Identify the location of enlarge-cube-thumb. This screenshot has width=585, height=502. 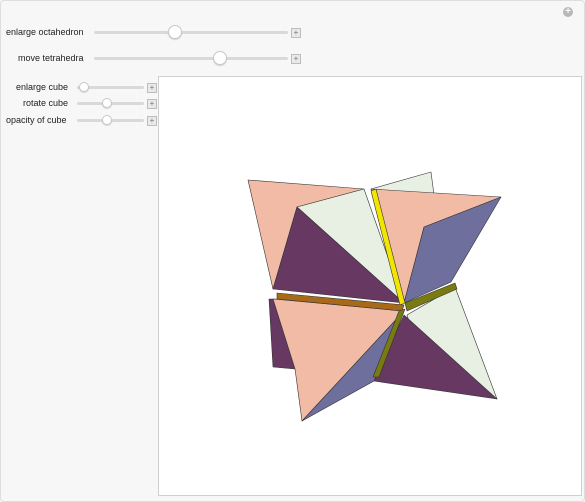
(83, 87).